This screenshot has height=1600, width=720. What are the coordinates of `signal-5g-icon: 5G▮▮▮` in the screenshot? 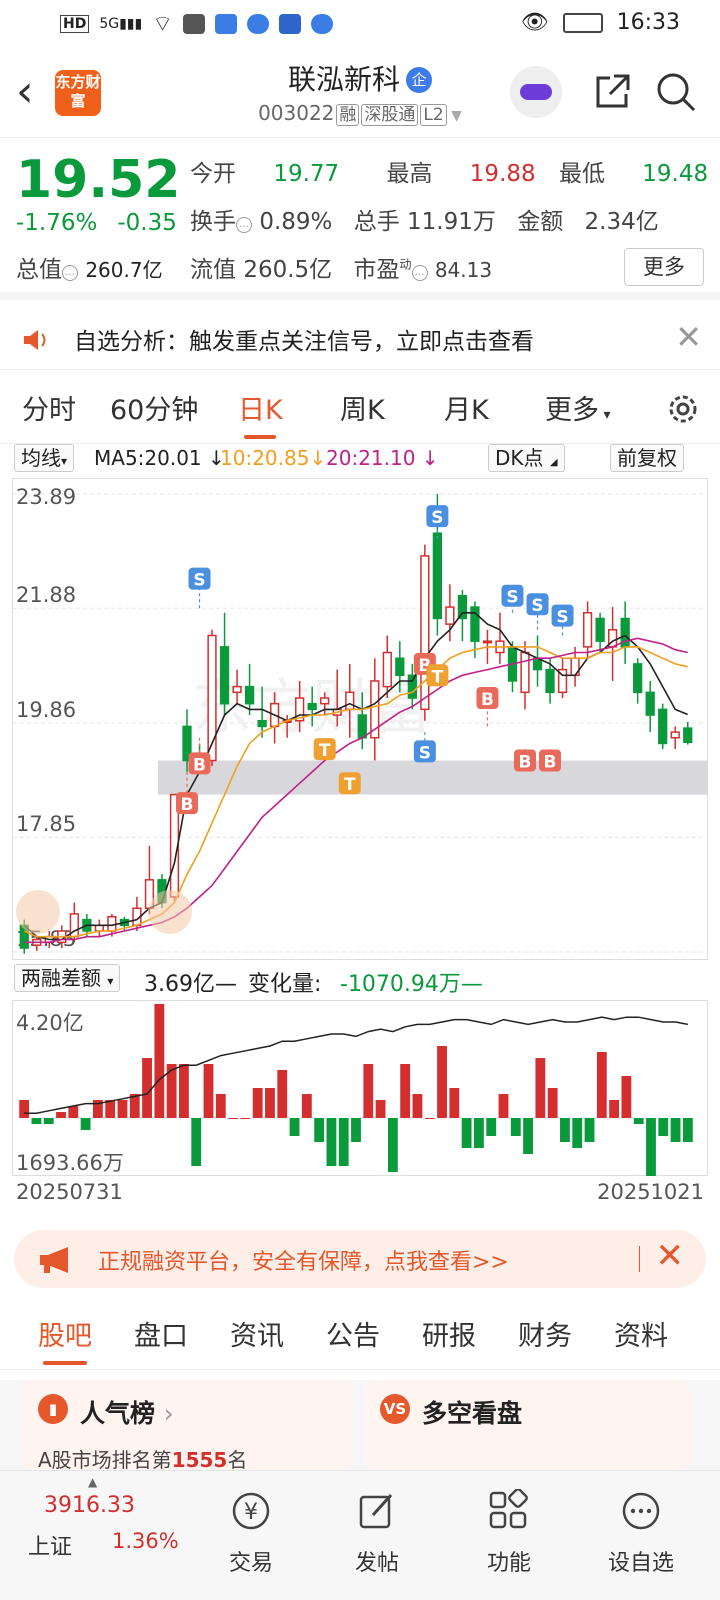 It's located at (121, 24).